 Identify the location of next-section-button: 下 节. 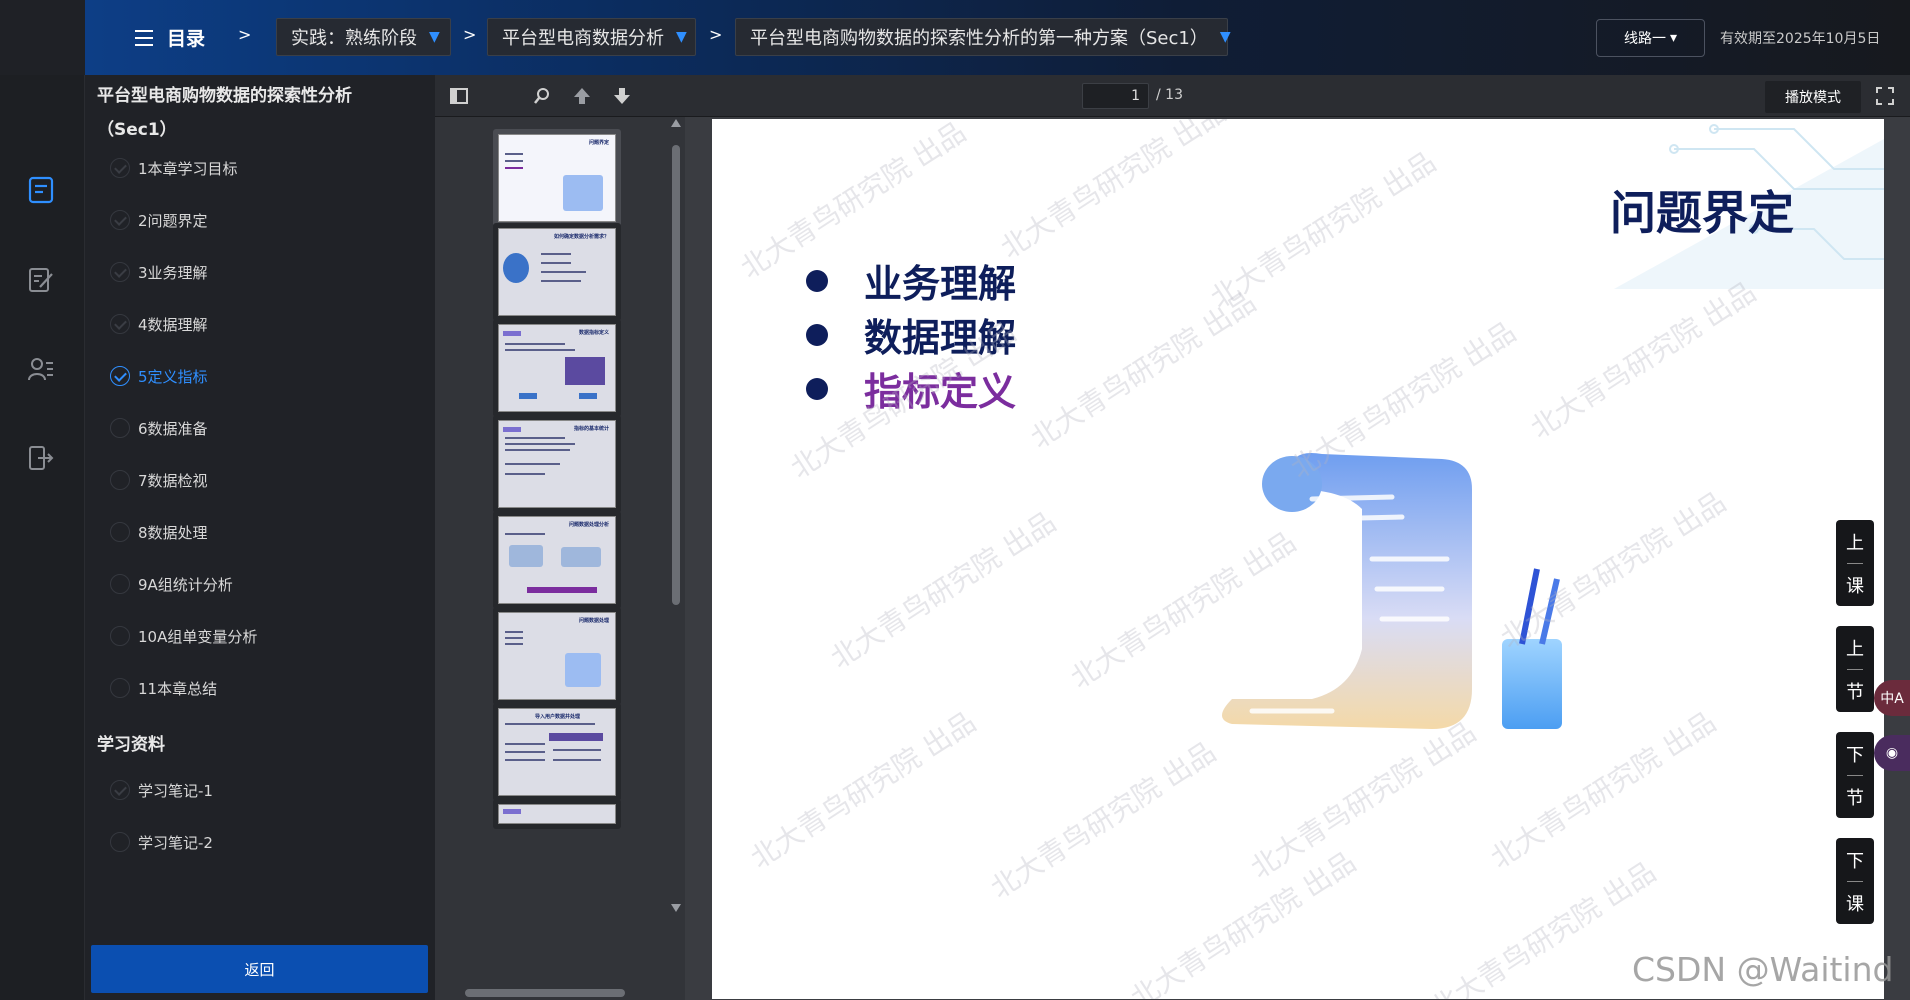
(1855, 775).